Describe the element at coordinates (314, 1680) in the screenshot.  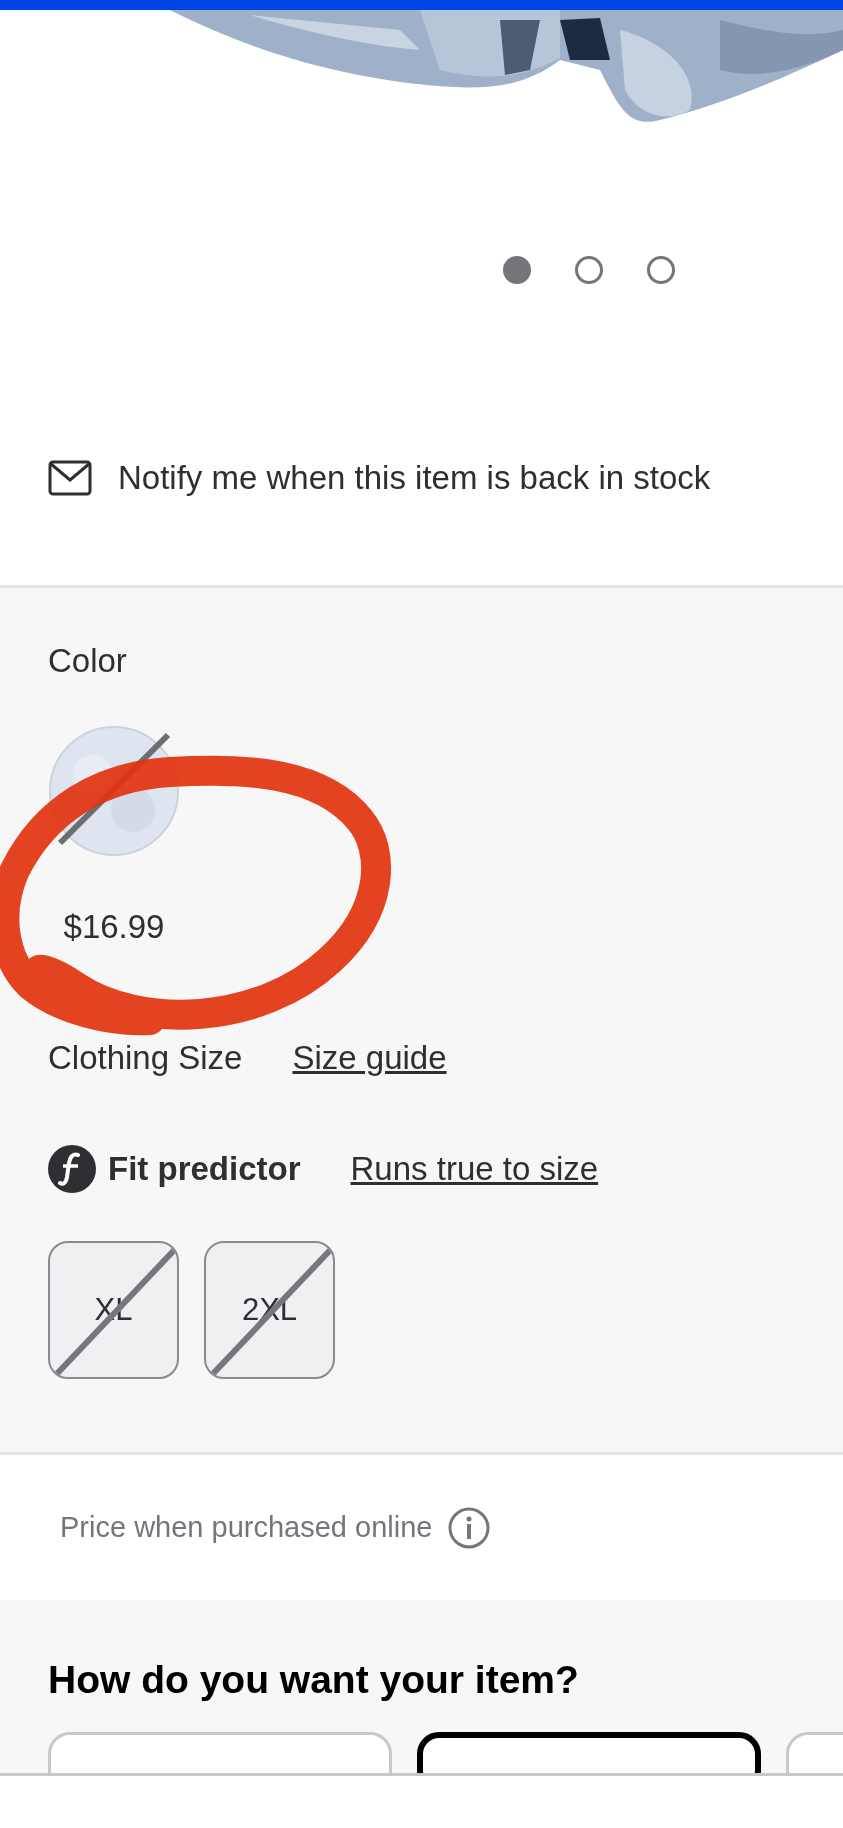
I see `section-title: How do you want your item?` at that location.